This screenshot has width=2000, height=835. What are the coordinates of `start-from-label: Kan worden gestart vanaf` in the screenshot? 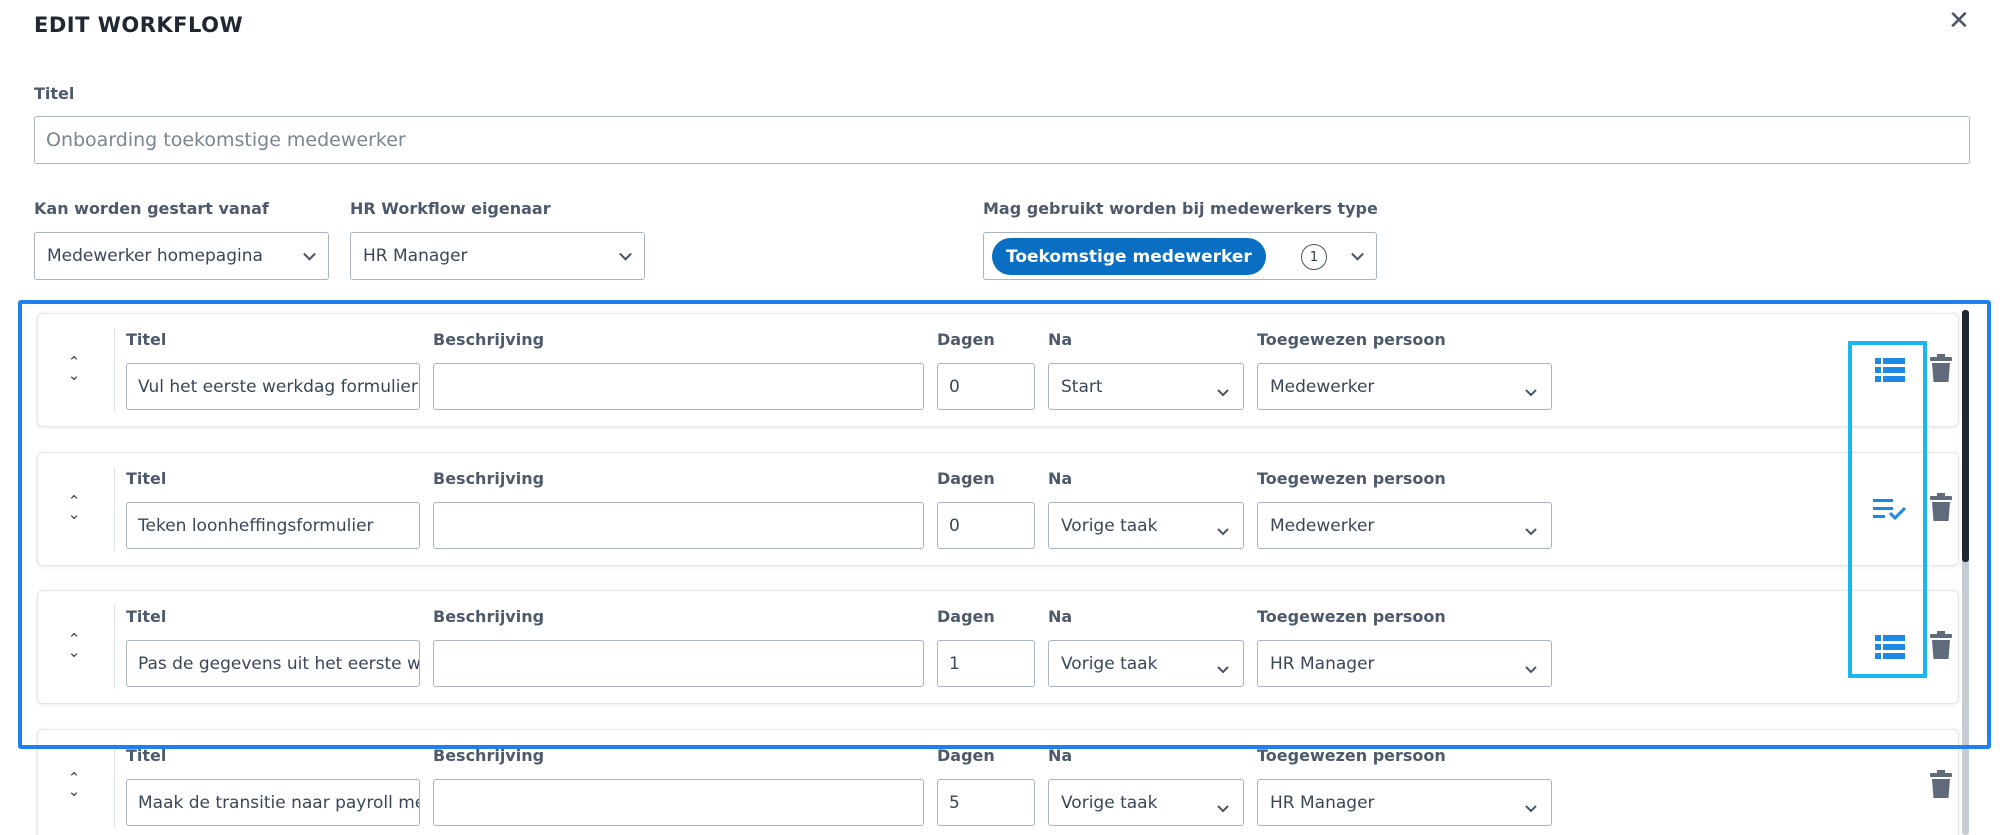 It's located at (151, 208).